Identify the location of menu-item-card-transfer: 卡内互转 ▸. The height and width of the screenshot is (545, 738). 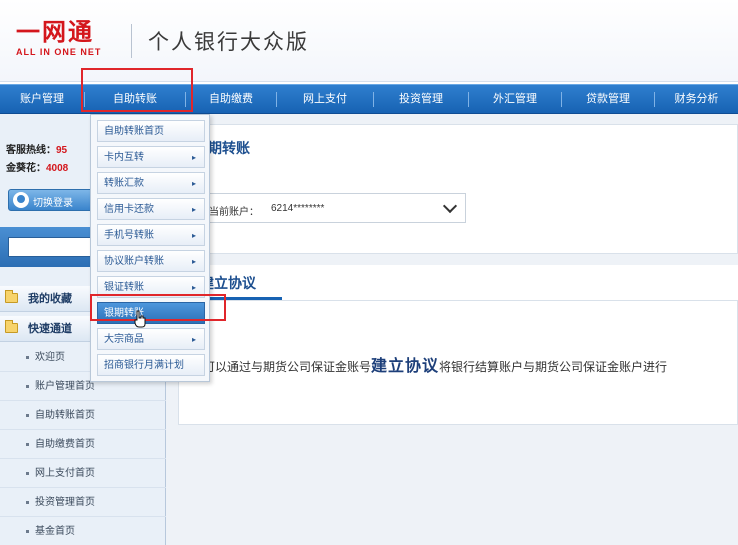
(151, 157).